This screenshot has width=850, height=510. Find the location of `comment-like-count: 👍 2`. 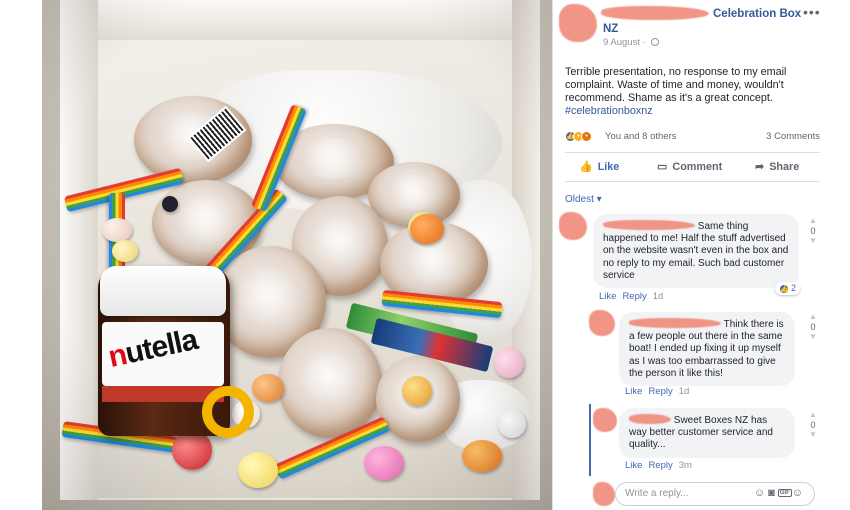

comment-like-count: 👍 2 is located at coordinates (788, 288).